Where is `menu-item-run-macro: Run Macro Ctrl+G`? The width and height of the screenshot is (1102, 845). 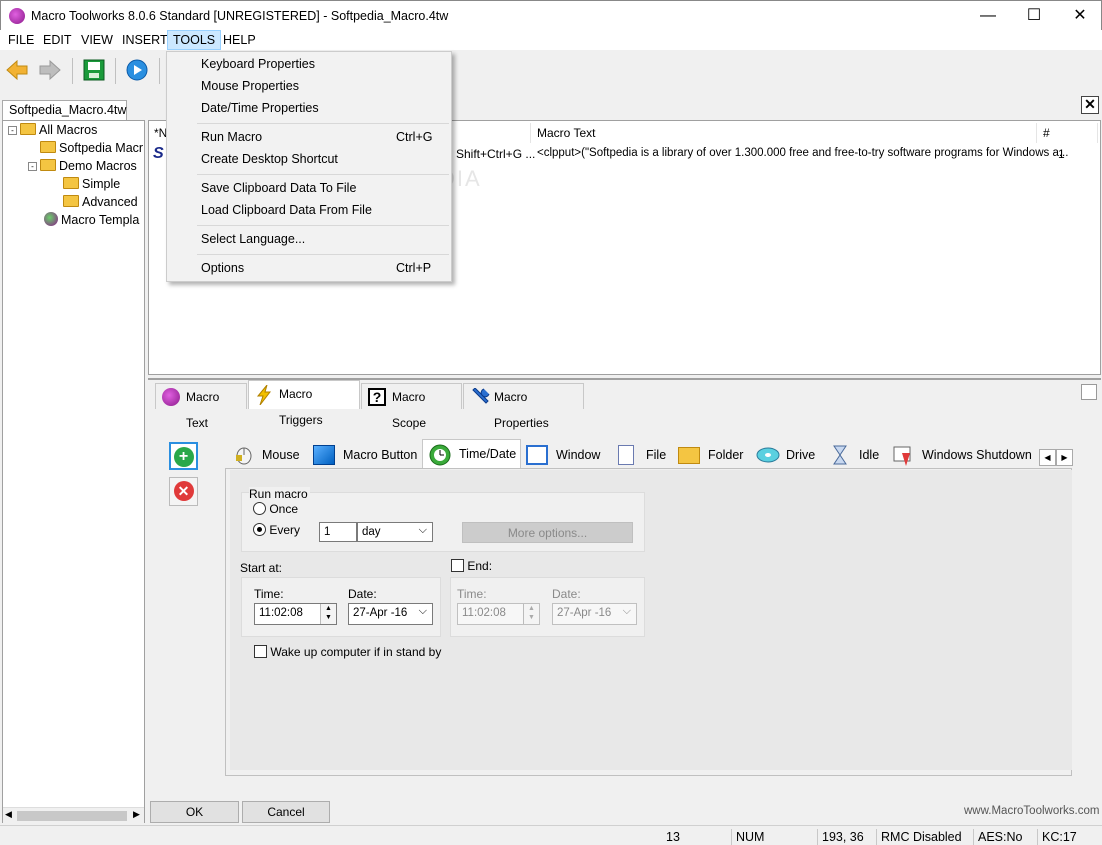 menu-item-run-macro: Run Macro Ctrl+G is located at coordinates (309, 137).